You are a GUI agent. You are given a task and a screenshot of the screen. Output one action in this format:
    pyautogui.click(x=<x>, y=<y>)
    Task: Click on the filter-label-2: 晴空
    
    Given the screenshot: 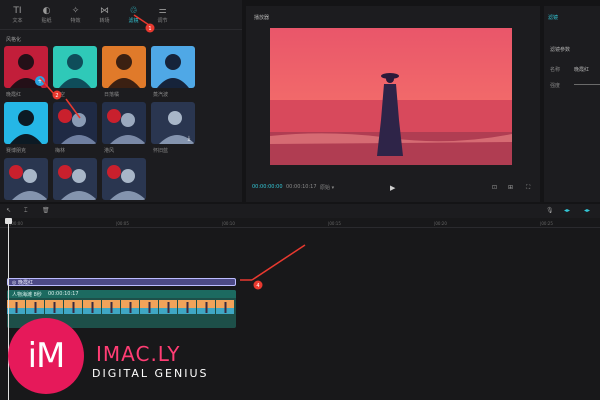 What is the action you would take?
    pyautogui.click(x=60, y=95)
    